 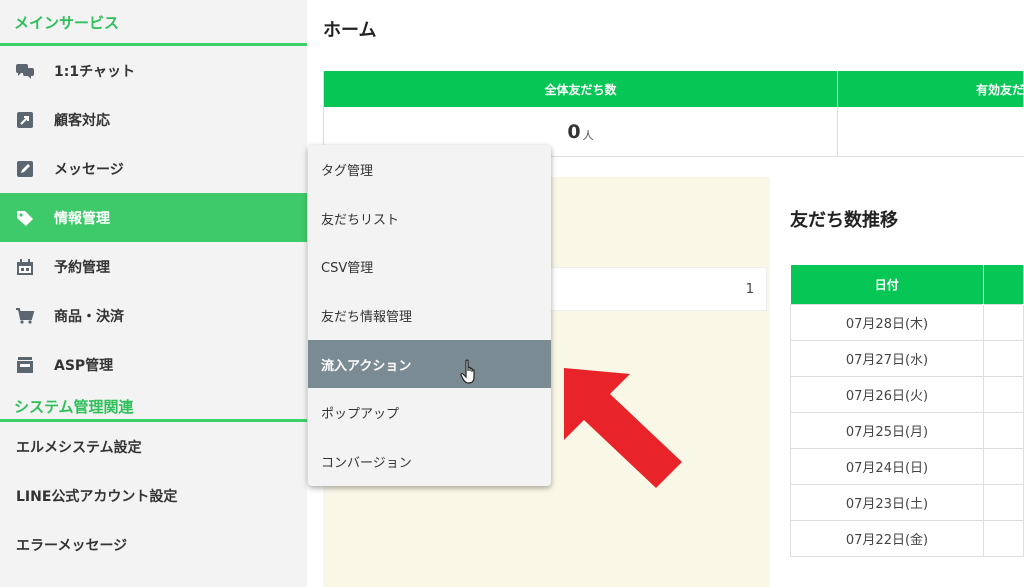 What do you see at coordinates (82, 218) in the screenshot?
I see `sidebar-item-label: 情報管理` at bounding box center [82, 218].